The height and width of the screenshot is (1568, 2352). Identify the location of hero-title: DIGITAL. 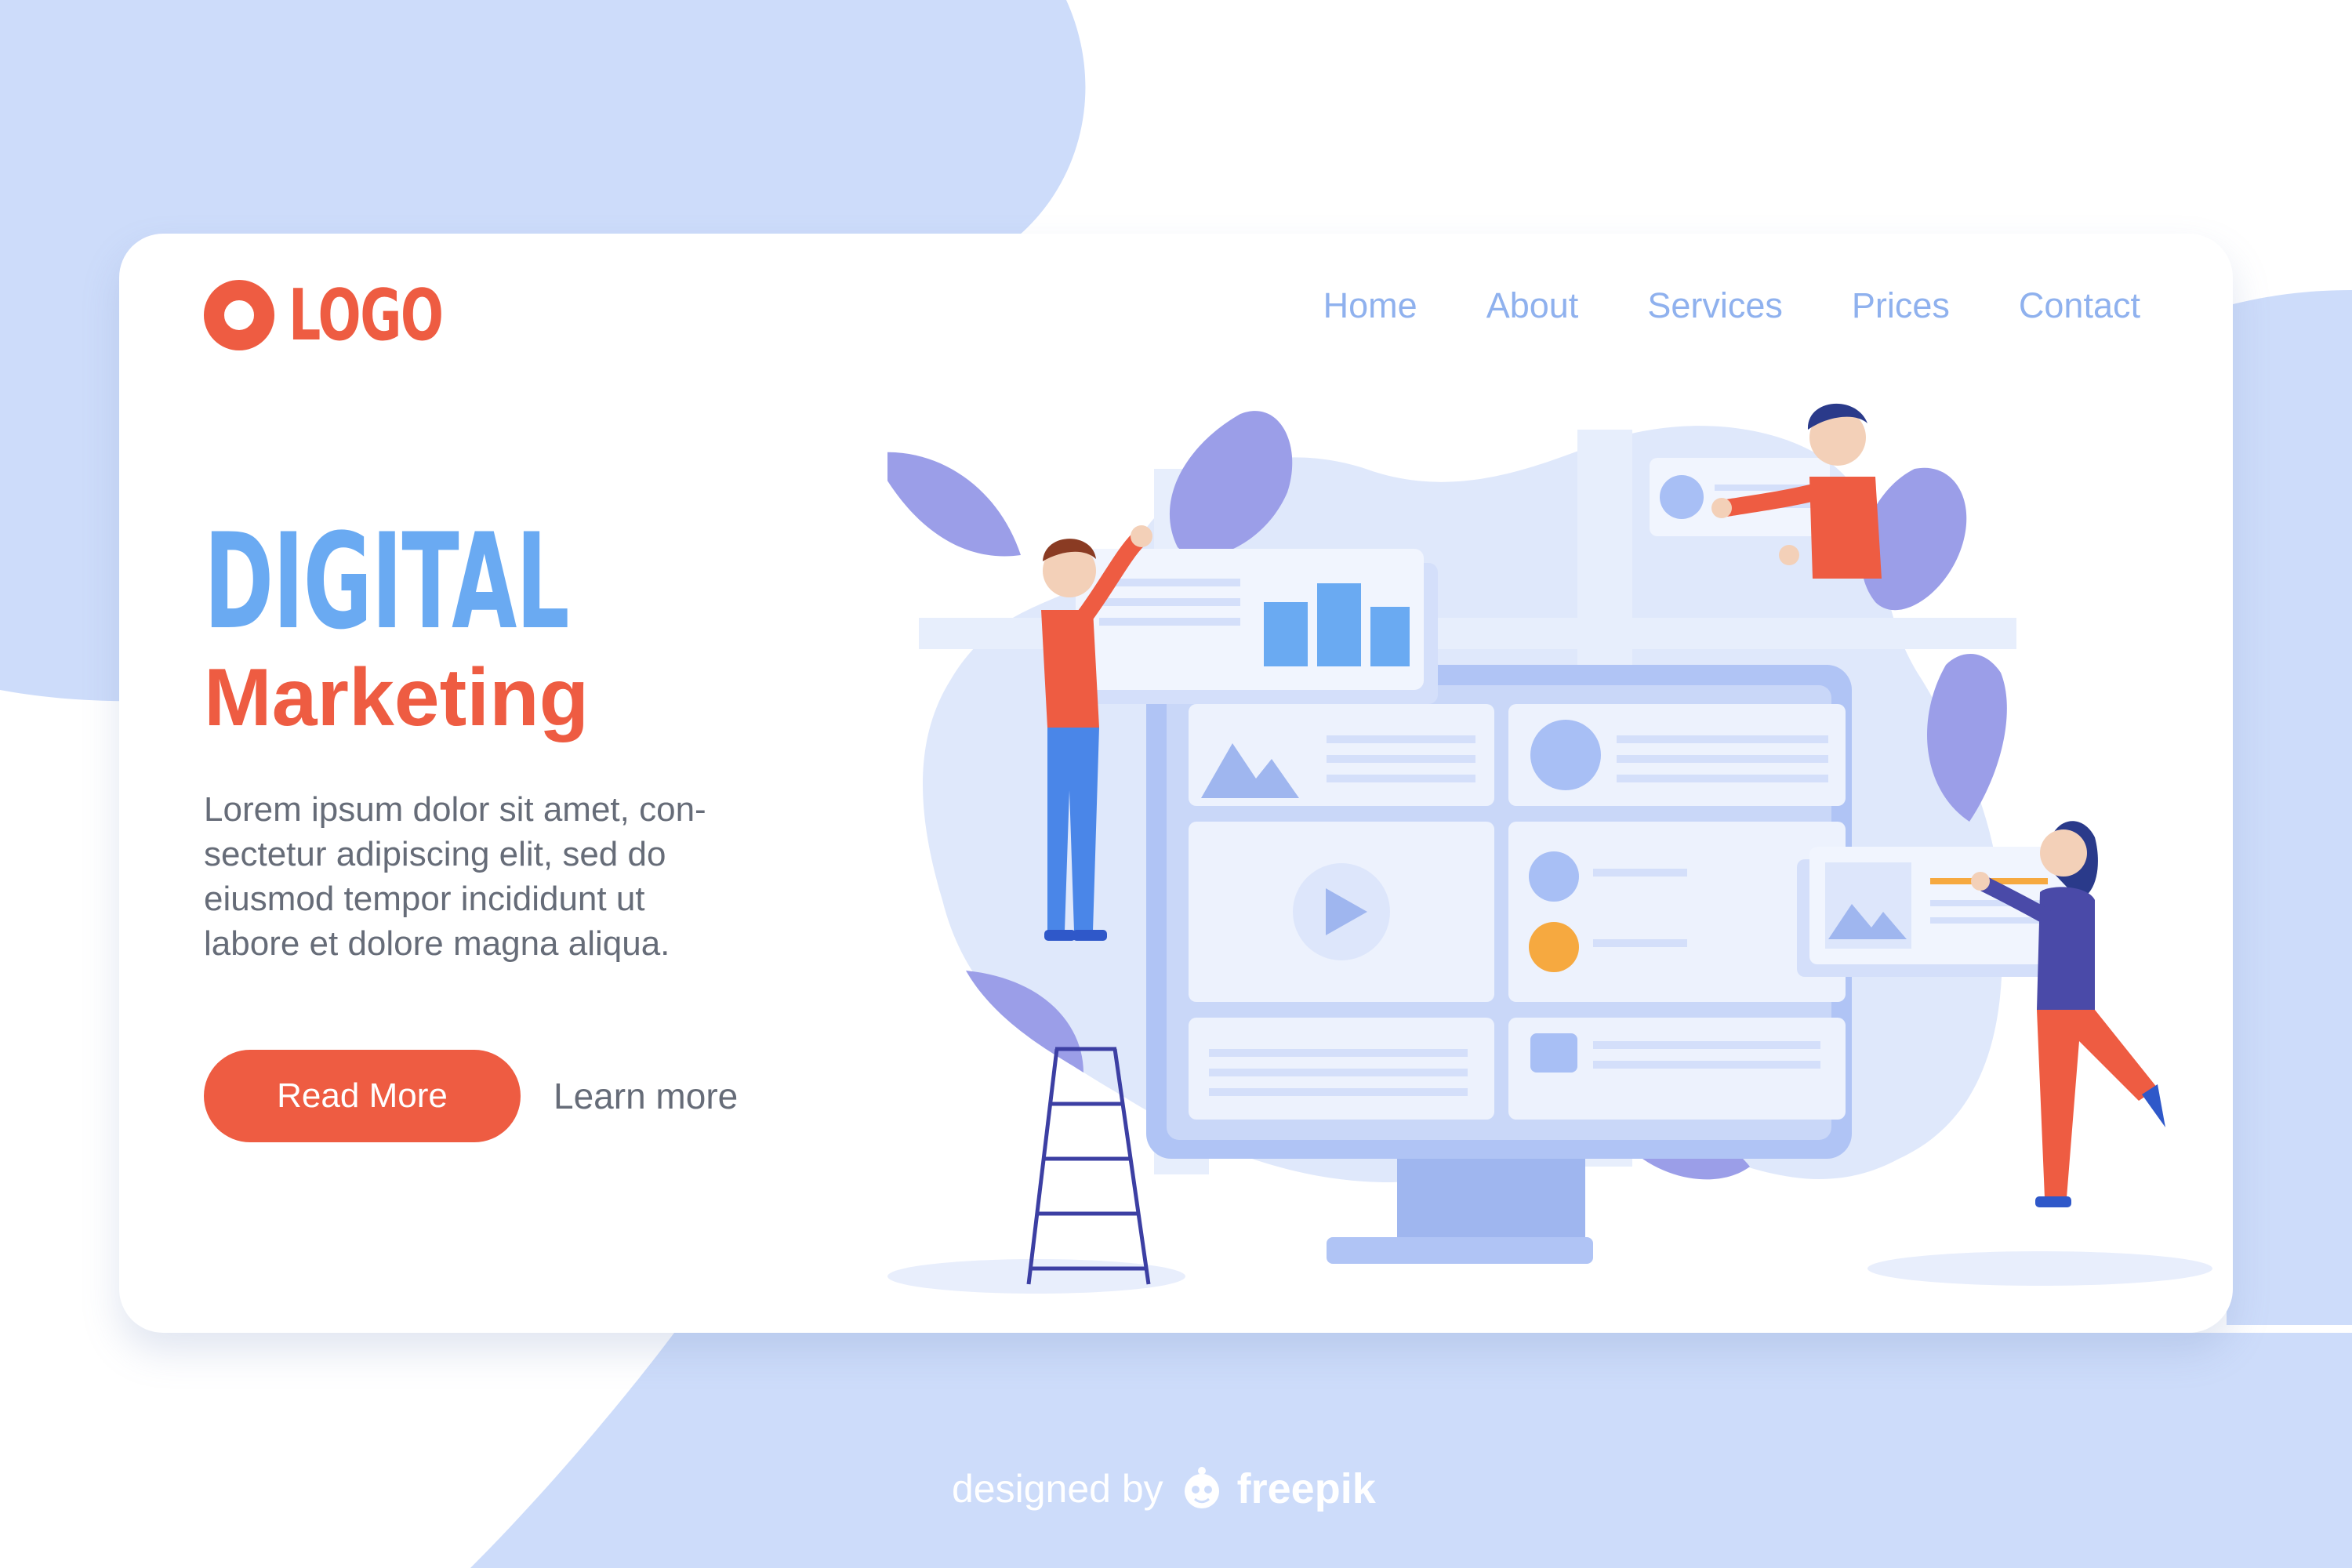
(387, 582).